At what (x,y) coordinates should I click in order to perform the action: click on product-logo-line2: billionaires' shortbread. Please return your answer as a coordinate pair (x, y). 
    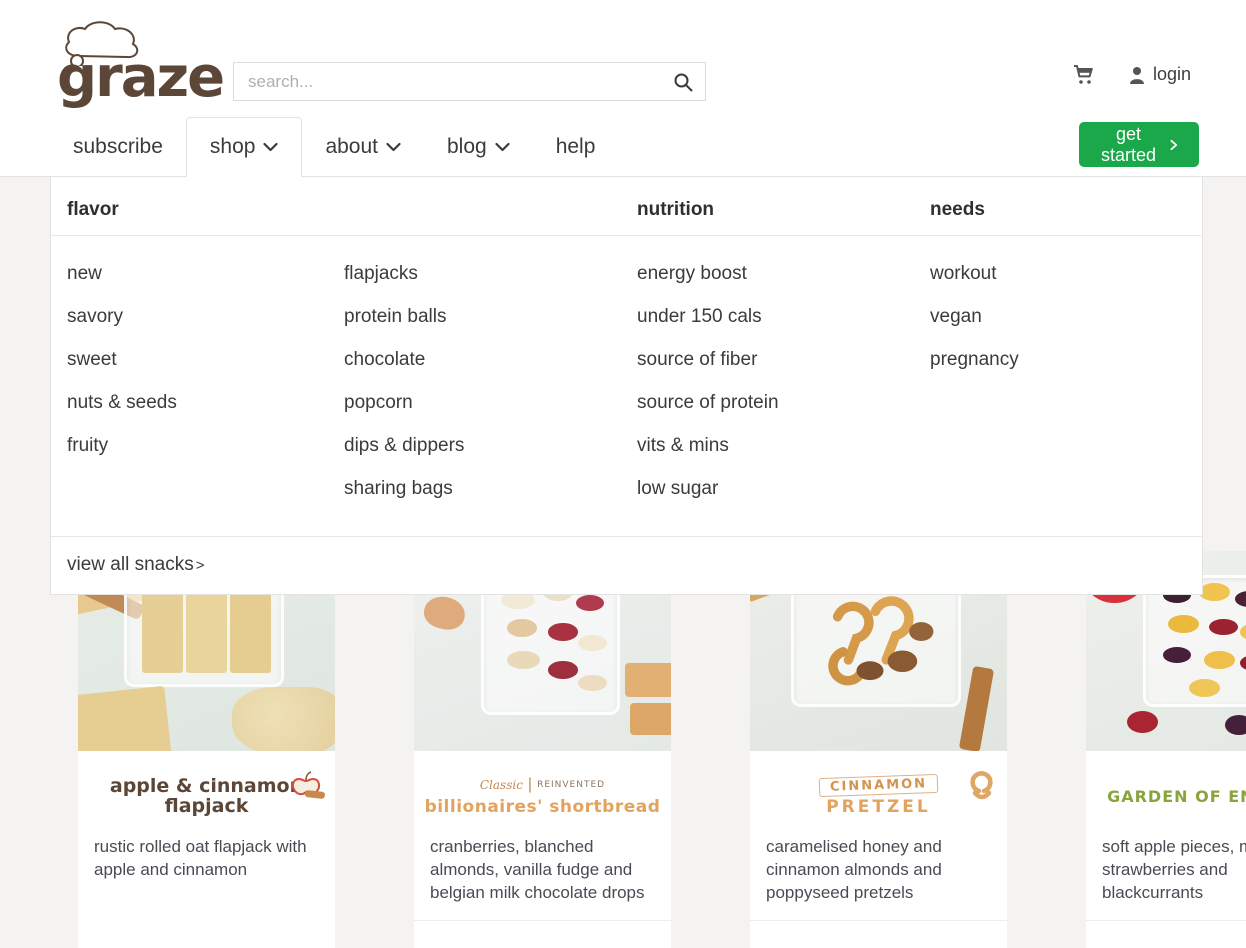
    Looking at the image, I should click on (542, 806).